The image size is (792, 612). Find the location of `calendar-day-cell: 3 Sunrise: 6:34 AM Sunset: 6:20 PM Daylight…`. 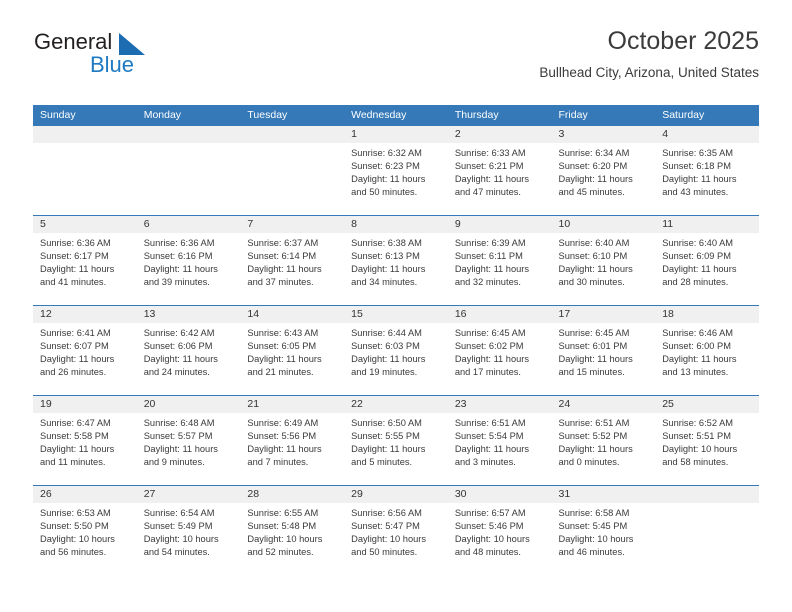

calendar-day-cell: 3 Sunrise: 6:34 AM Sunset: 6:20 PM Daylight… is located at coordinates (603, 171).